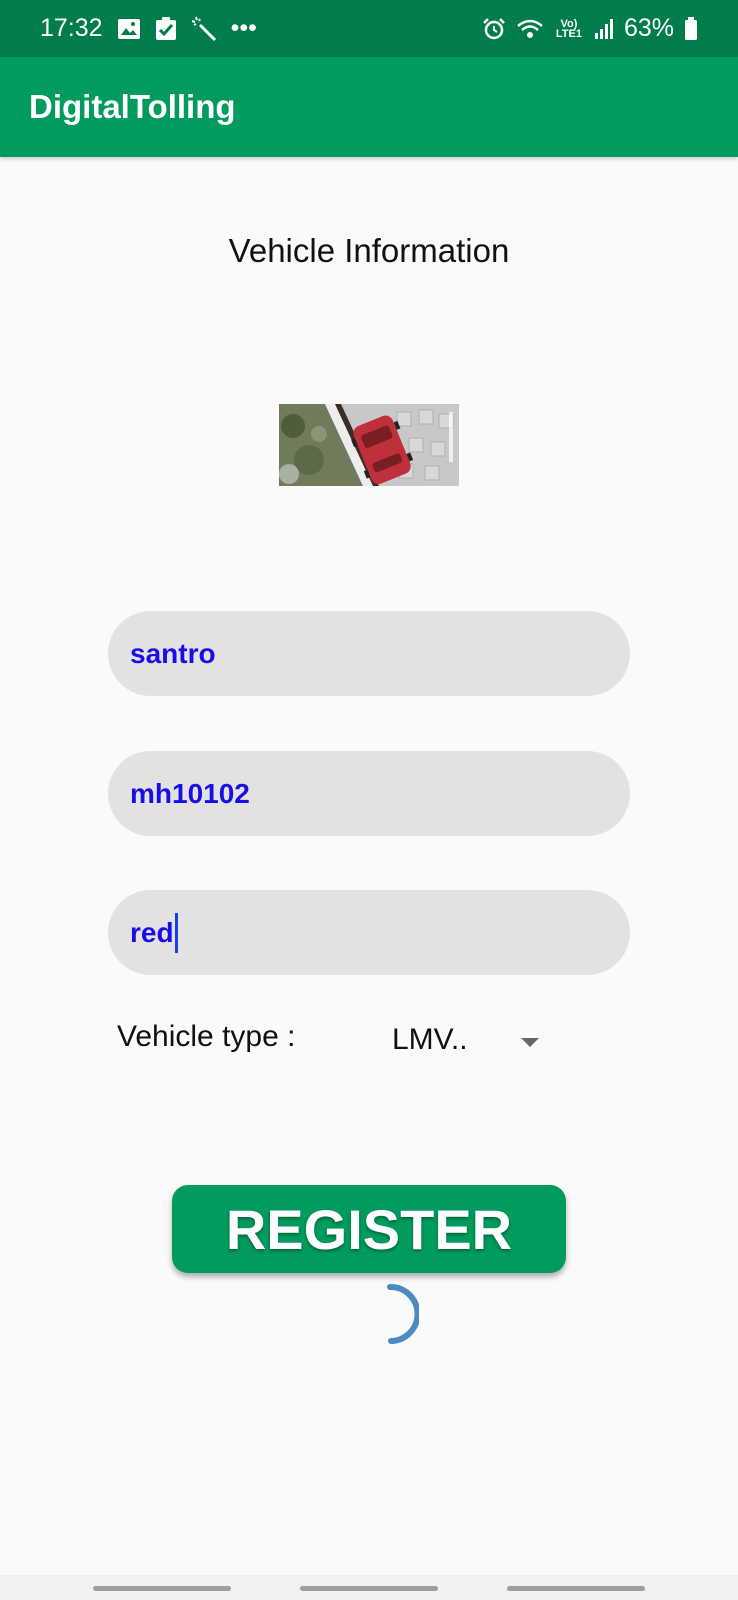 The image size is (738, 1600). I want to click on dropdown-arrow-icon, so click(530, 1042).